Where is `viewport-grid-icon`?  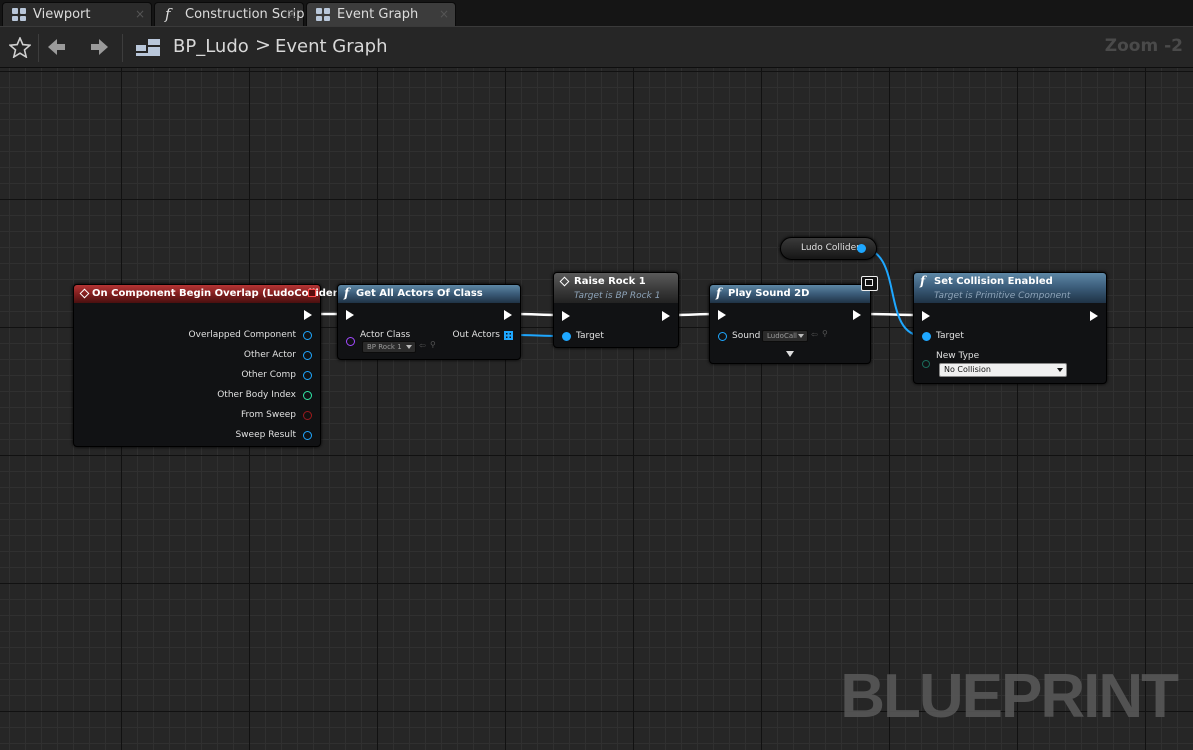
viewport-grid-icon is located at coordinates (19, 14).